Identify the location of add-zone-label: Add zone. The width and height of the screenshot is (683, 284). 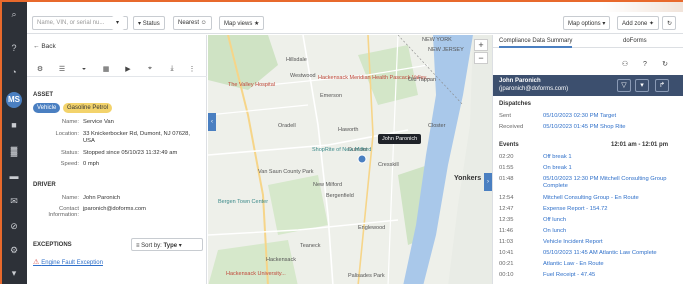
(635, 24).